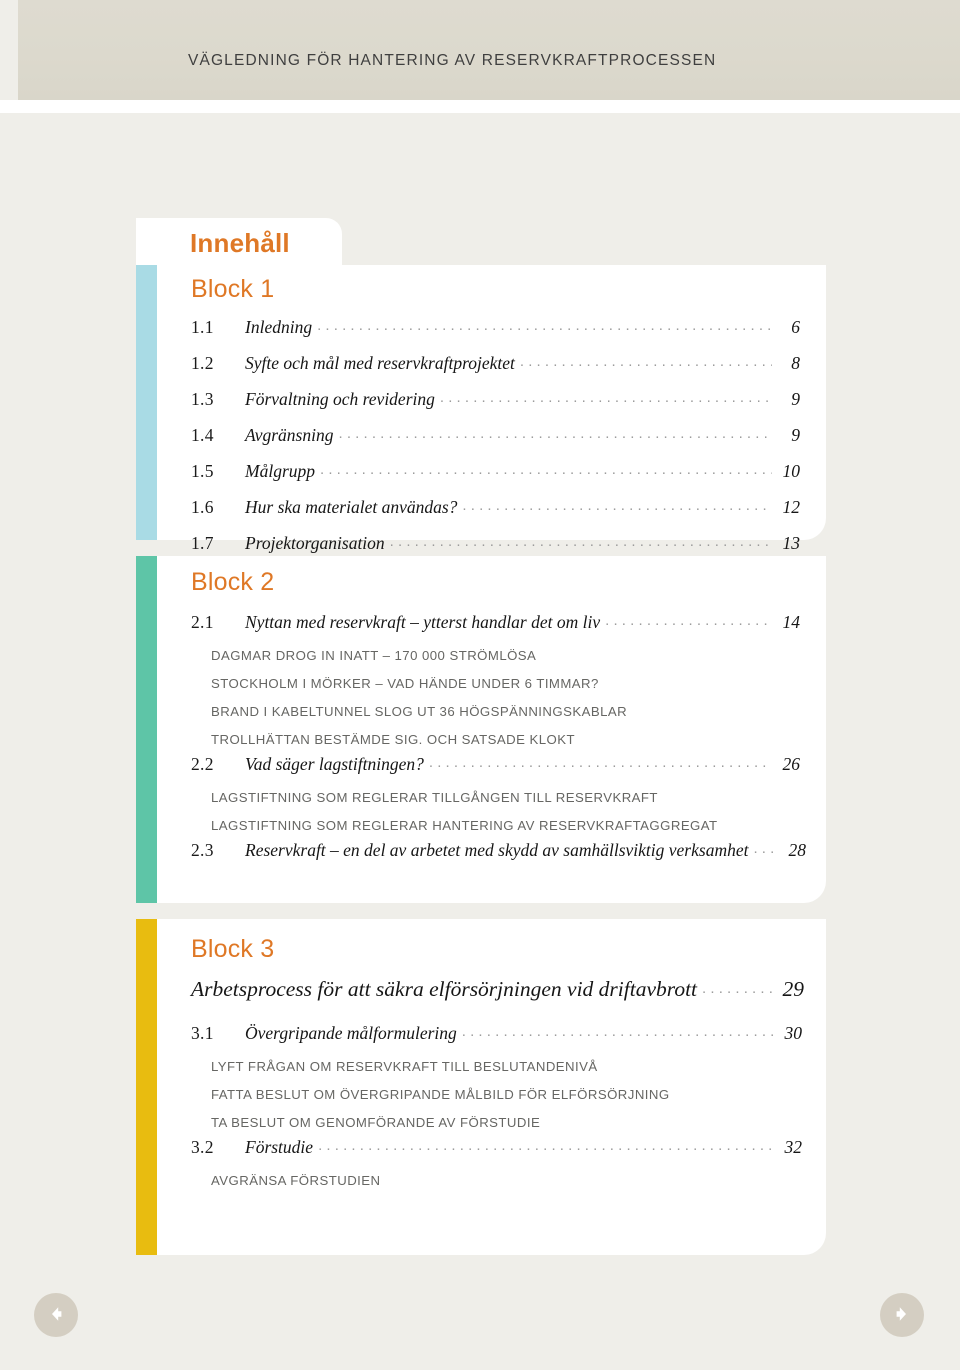 The width and height of the screenshot is (960, 1370). Describe the element at coordinates (233, 582) in the screenshot. I see `block-2-heading: Block 2` at that location.